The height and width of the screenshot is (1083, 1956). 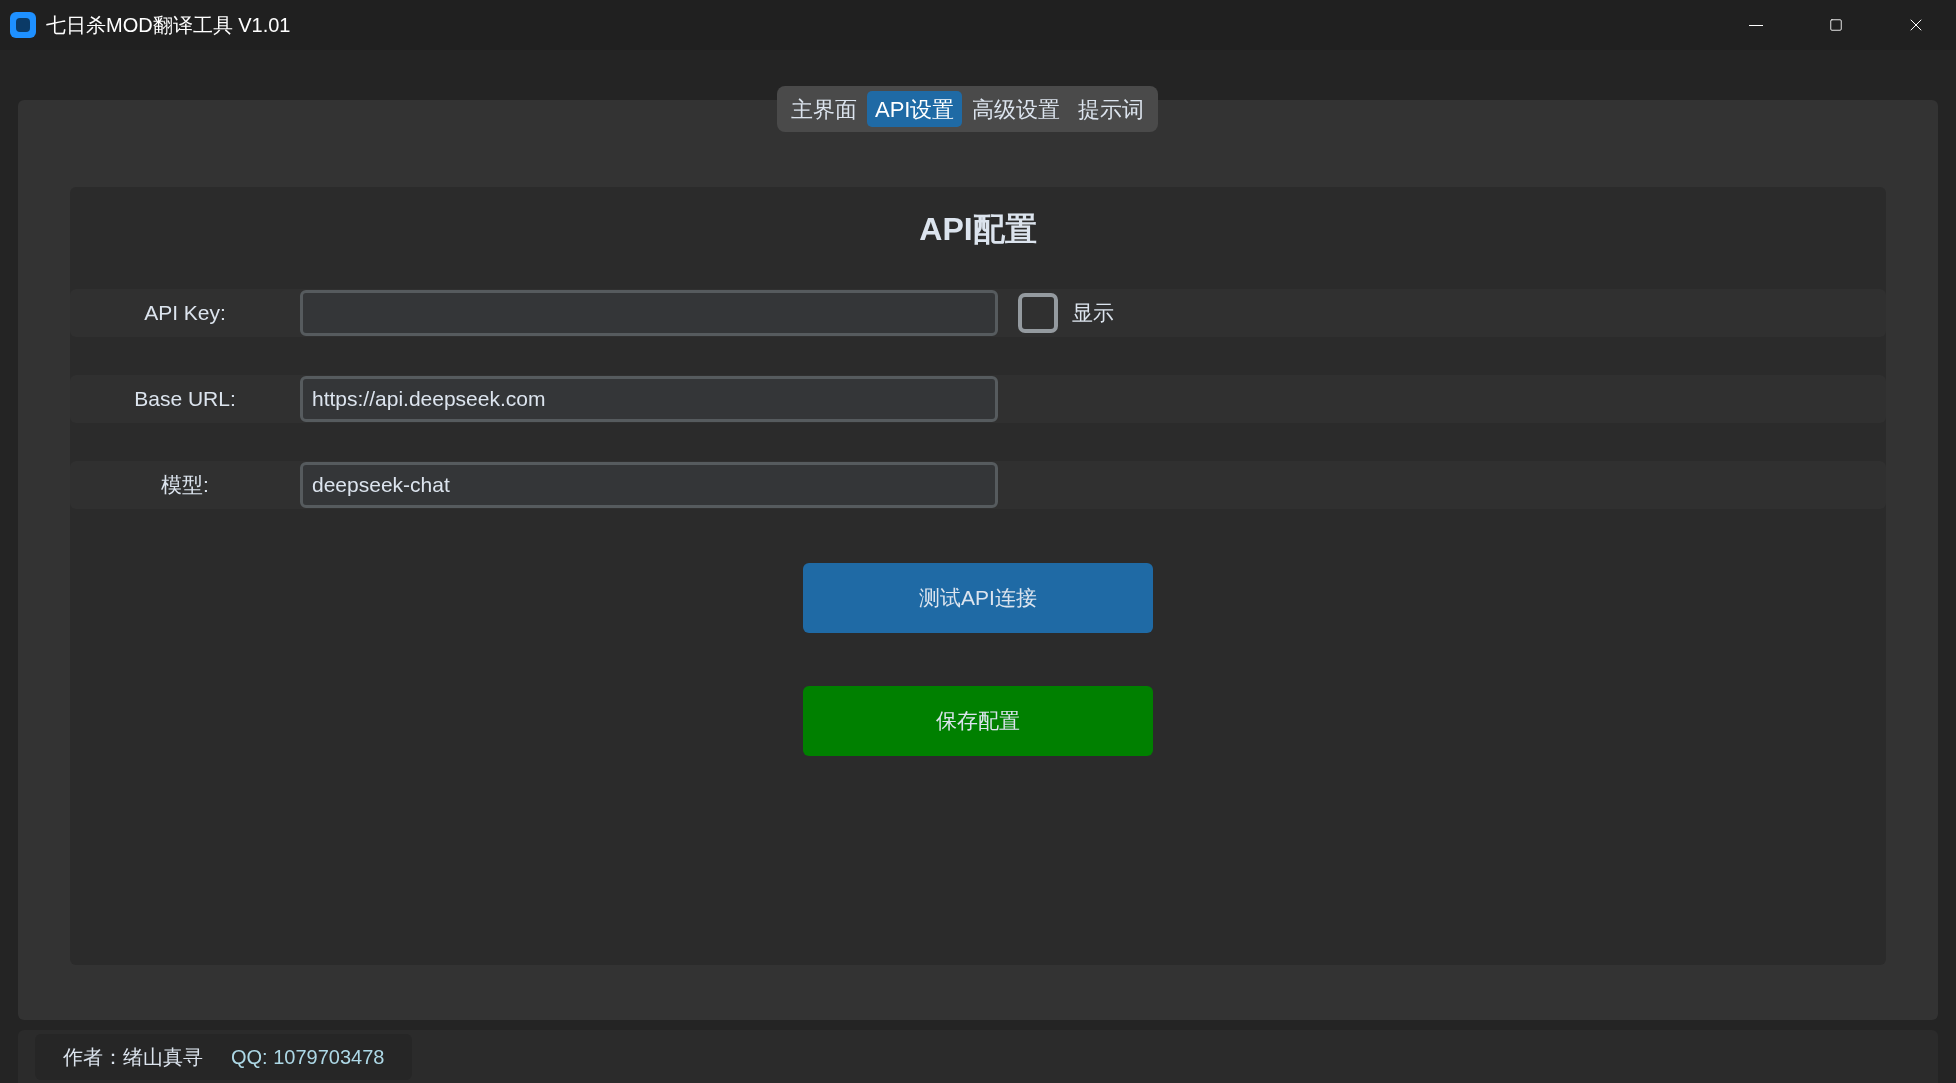 I want to click on author-label: 作者：绪山真寻, so click(x=133, y=1057).